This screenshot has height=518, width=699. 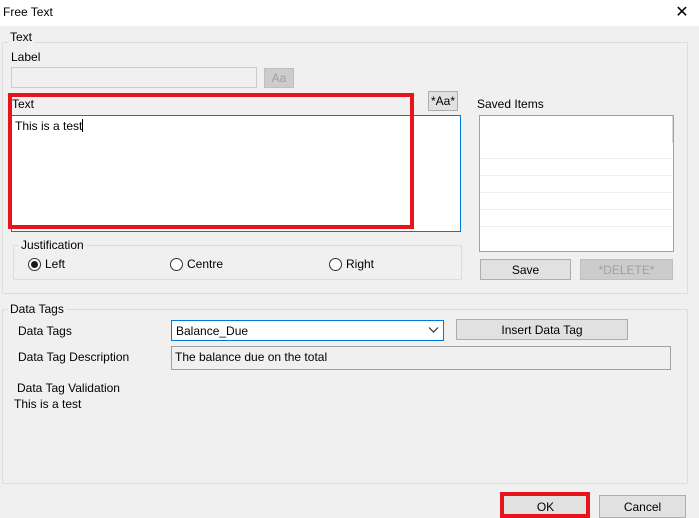 I want to click on data-tag-validation-label: Data Tag Validation, so click(x=68, y=388).